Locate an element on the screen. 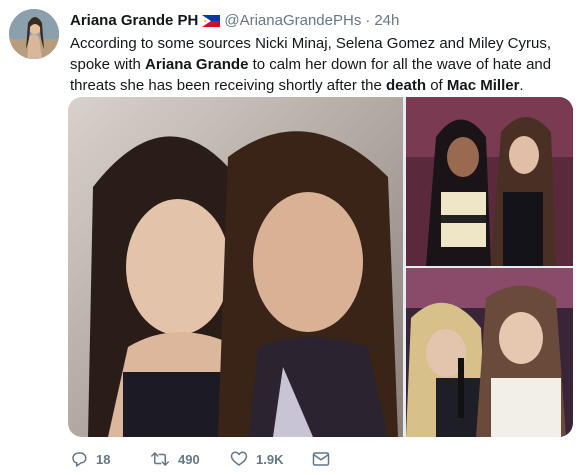 This screenshot has height=475, width=584. action-bar: 18 490 1.9K is located at coordinates (200, 459).